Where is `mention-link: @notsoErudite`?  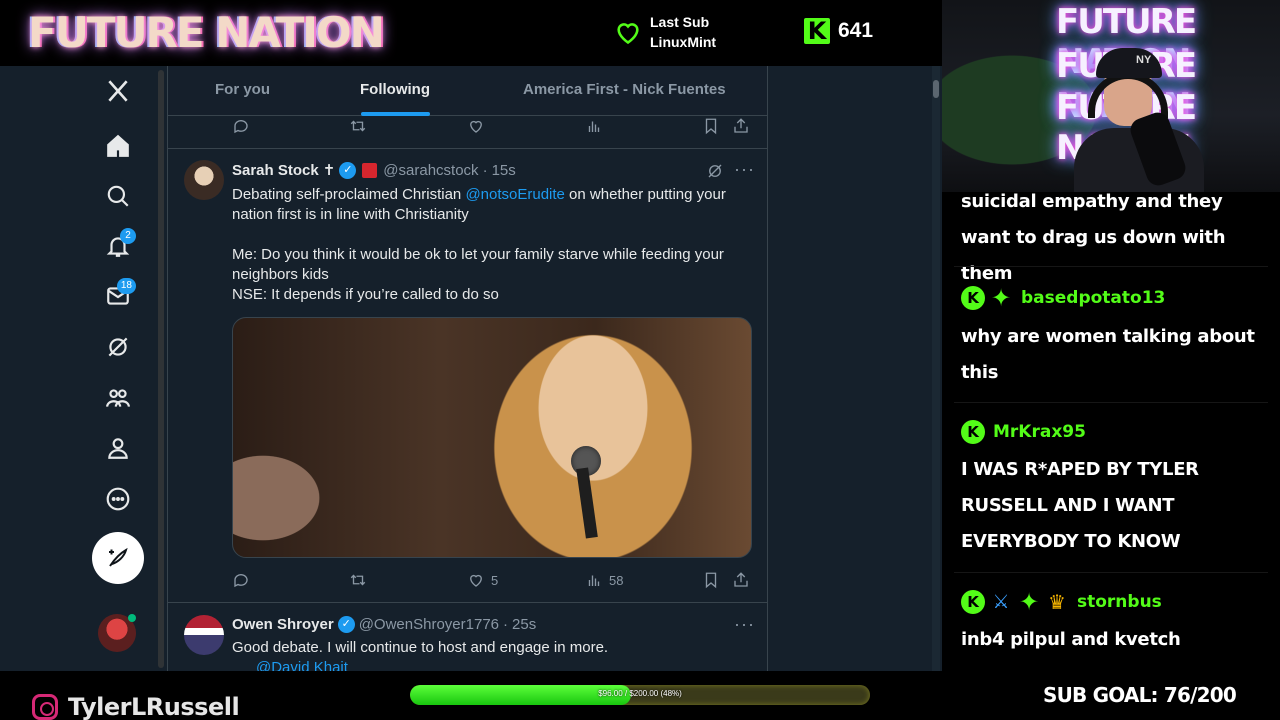
mention-link: @notsoErudite is located at coordinates (514, 194).